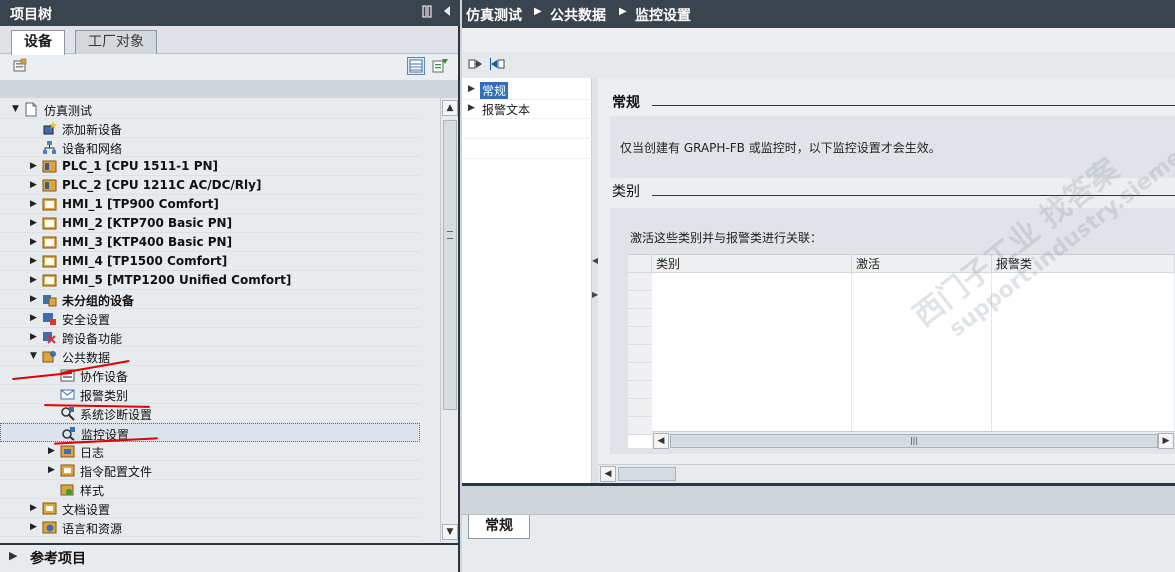  What do you see at coordinates (49, 166) in the screenshot?
I see `plc-icon` at bounding box center [49, 166].